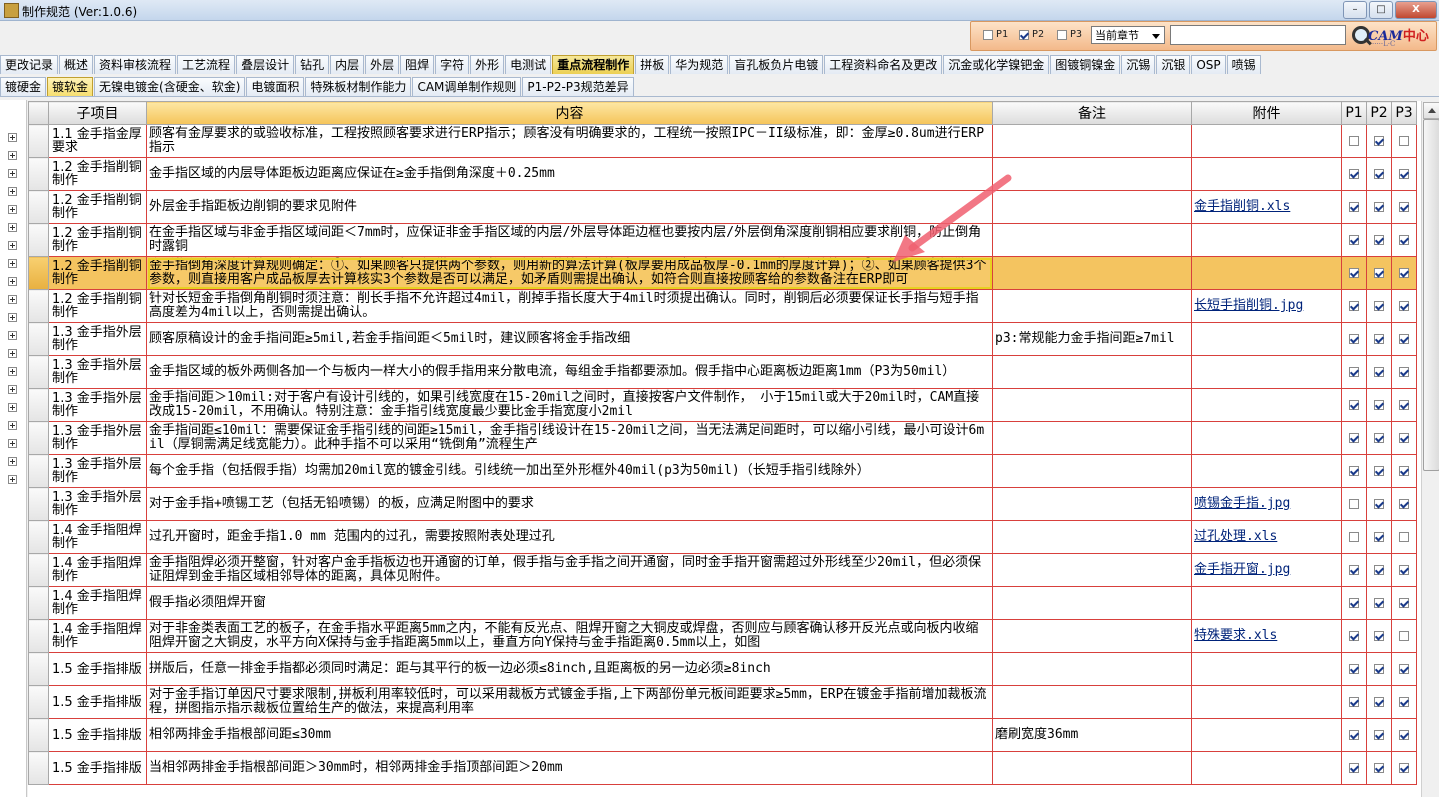  Describe the element at coordinates (275, 86) in the screenshot. I see `tab-tabs_row2-3: 电镀面积` at that location.